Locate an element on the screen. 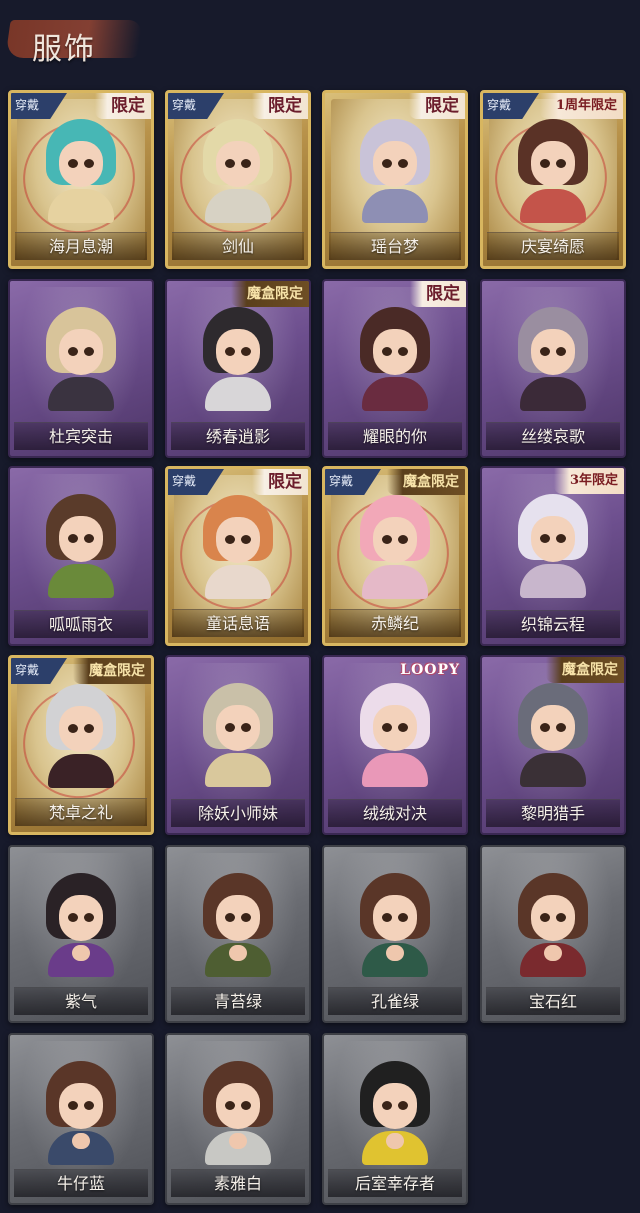 The image size is (640, 1213). outfit-name: 赤鳞纪 is located at coordinates (395, 623).